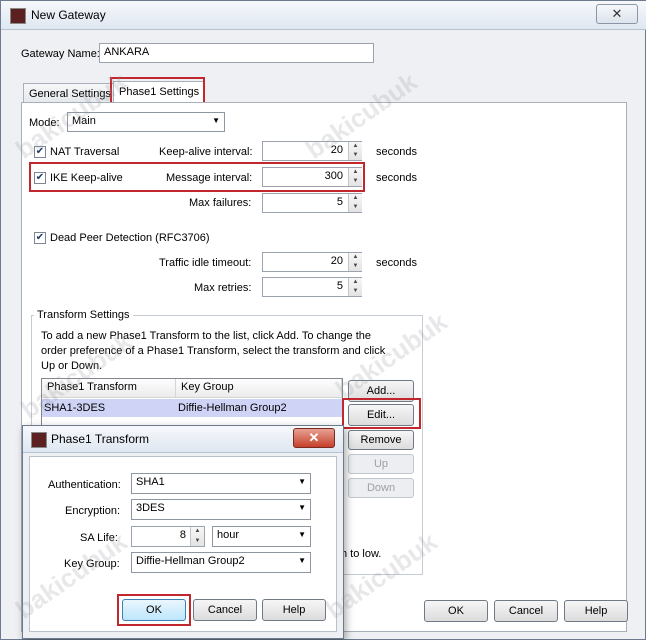 The width and height of the screenshot is (646, 640). Describe the element at coordinates (40, 238) in the screenshot. I see `dpd-checkbox: ✔` at that location.